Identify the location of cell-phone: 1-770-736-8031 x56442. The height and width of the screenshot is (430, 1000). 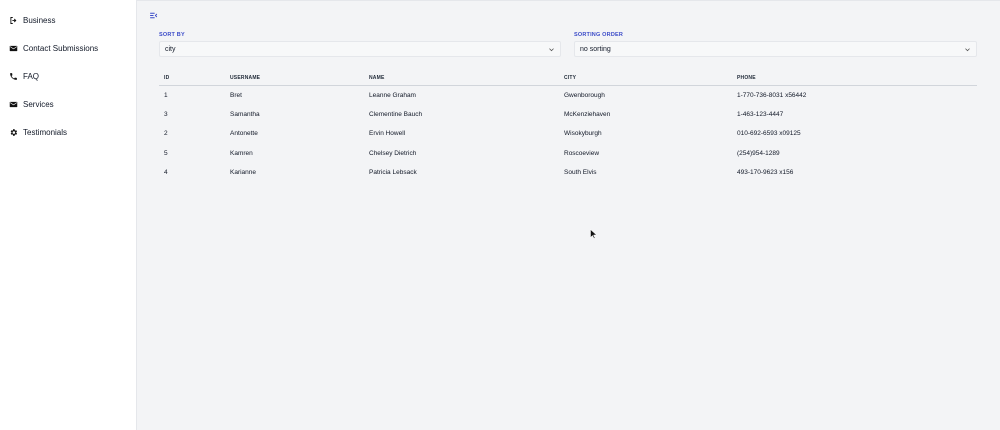
(772, 95).